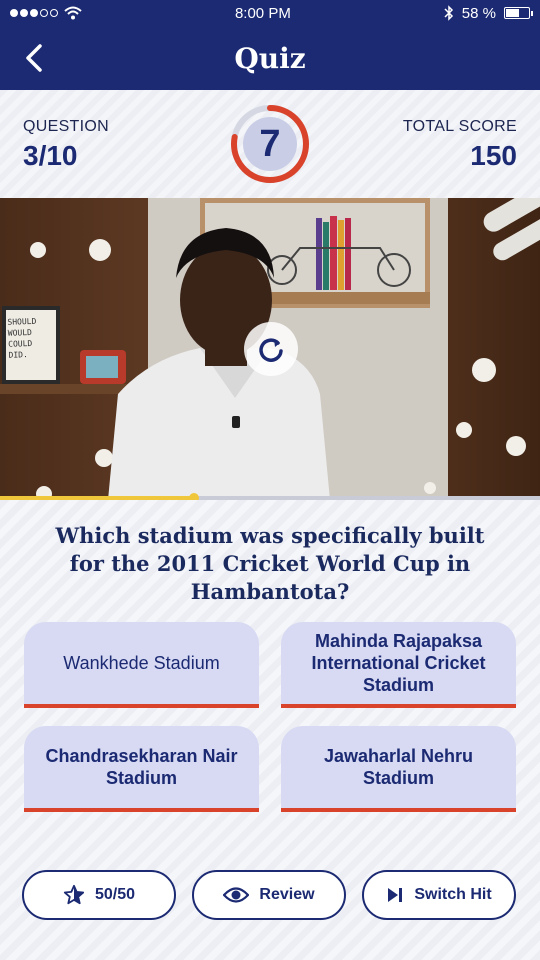  What do you see at coordinates (398, 769) in the screenshot?
I see `answer-option-4: Jawaharlal Nehru Stadium` at bounding box center [398, 769].